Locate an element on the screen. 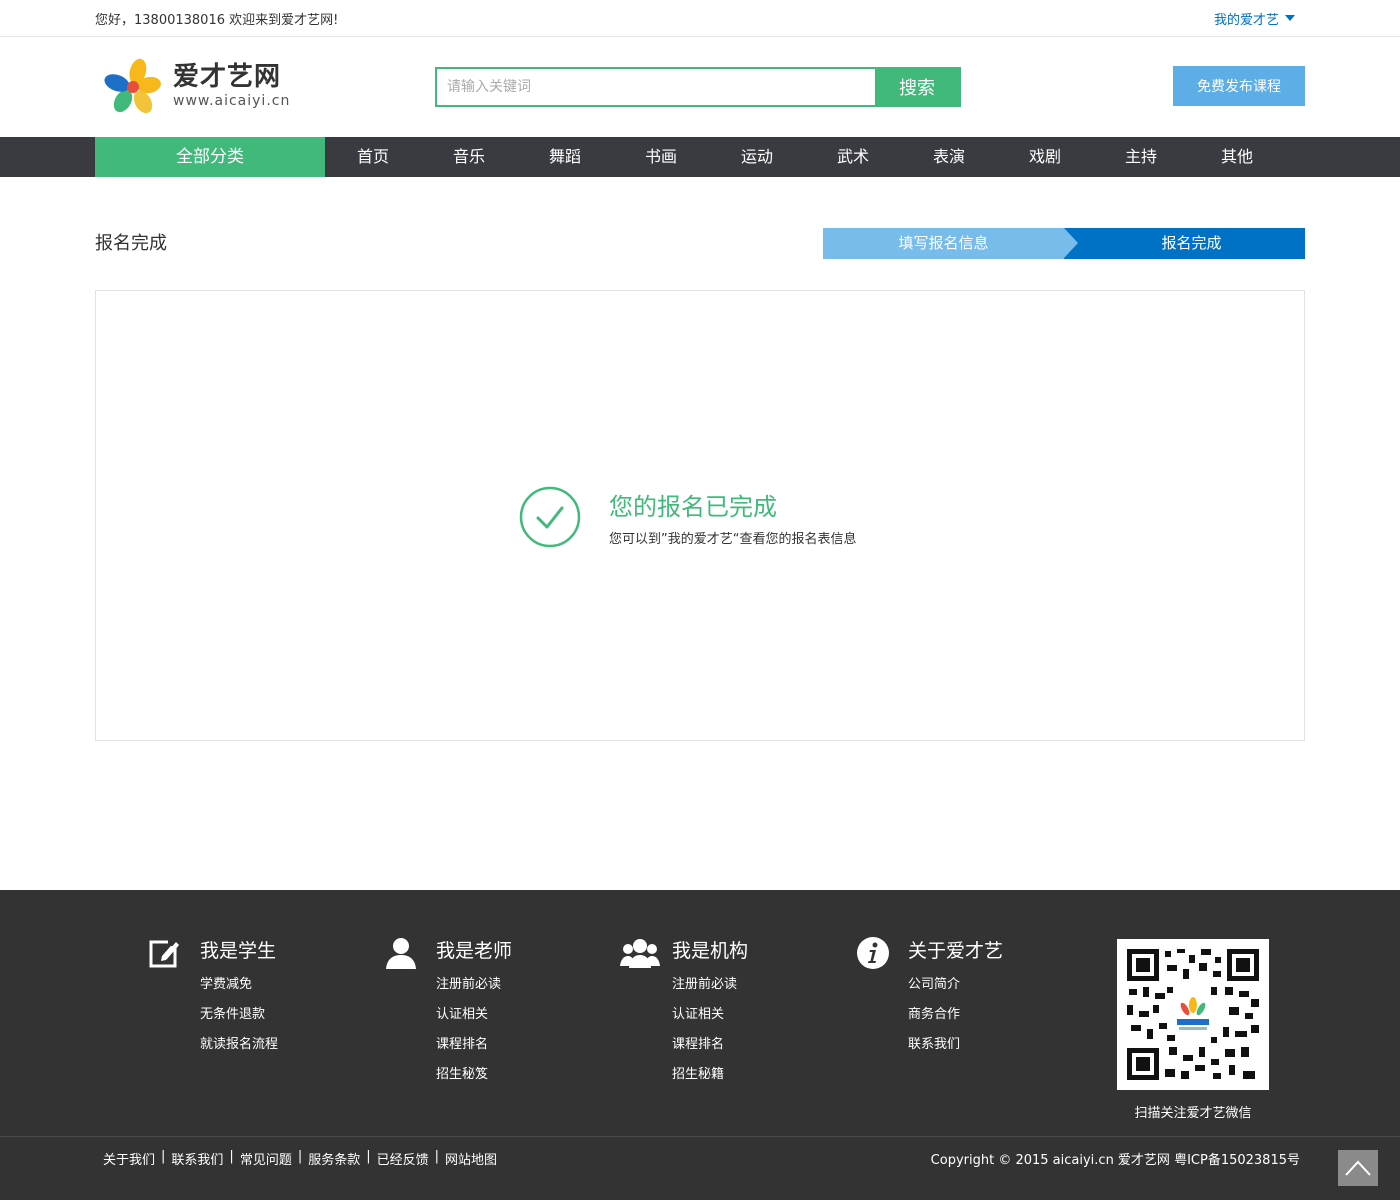 The width and height of the screenshot is (1400, 1200). search-box: 搜索 is located at coordinates (698, 87).